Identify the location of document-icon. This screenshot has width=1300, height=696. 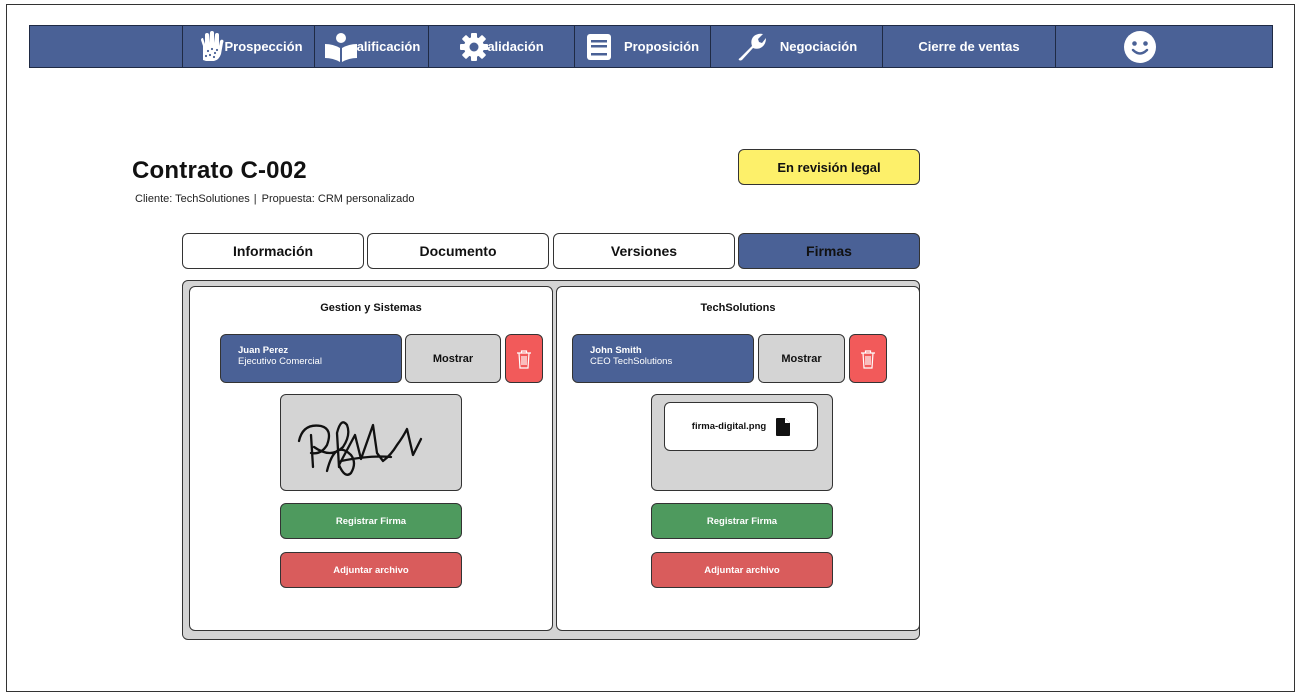
(599, 47).